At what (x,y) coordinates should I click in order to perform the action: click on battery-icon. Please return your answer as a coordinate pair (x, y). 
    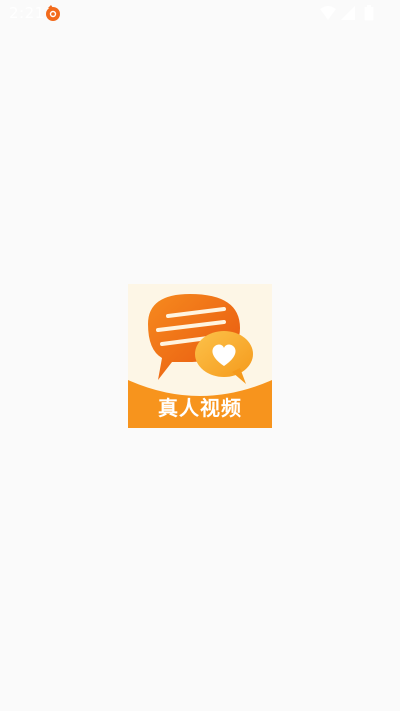
    Looking at the image, I should click on (369, 13).